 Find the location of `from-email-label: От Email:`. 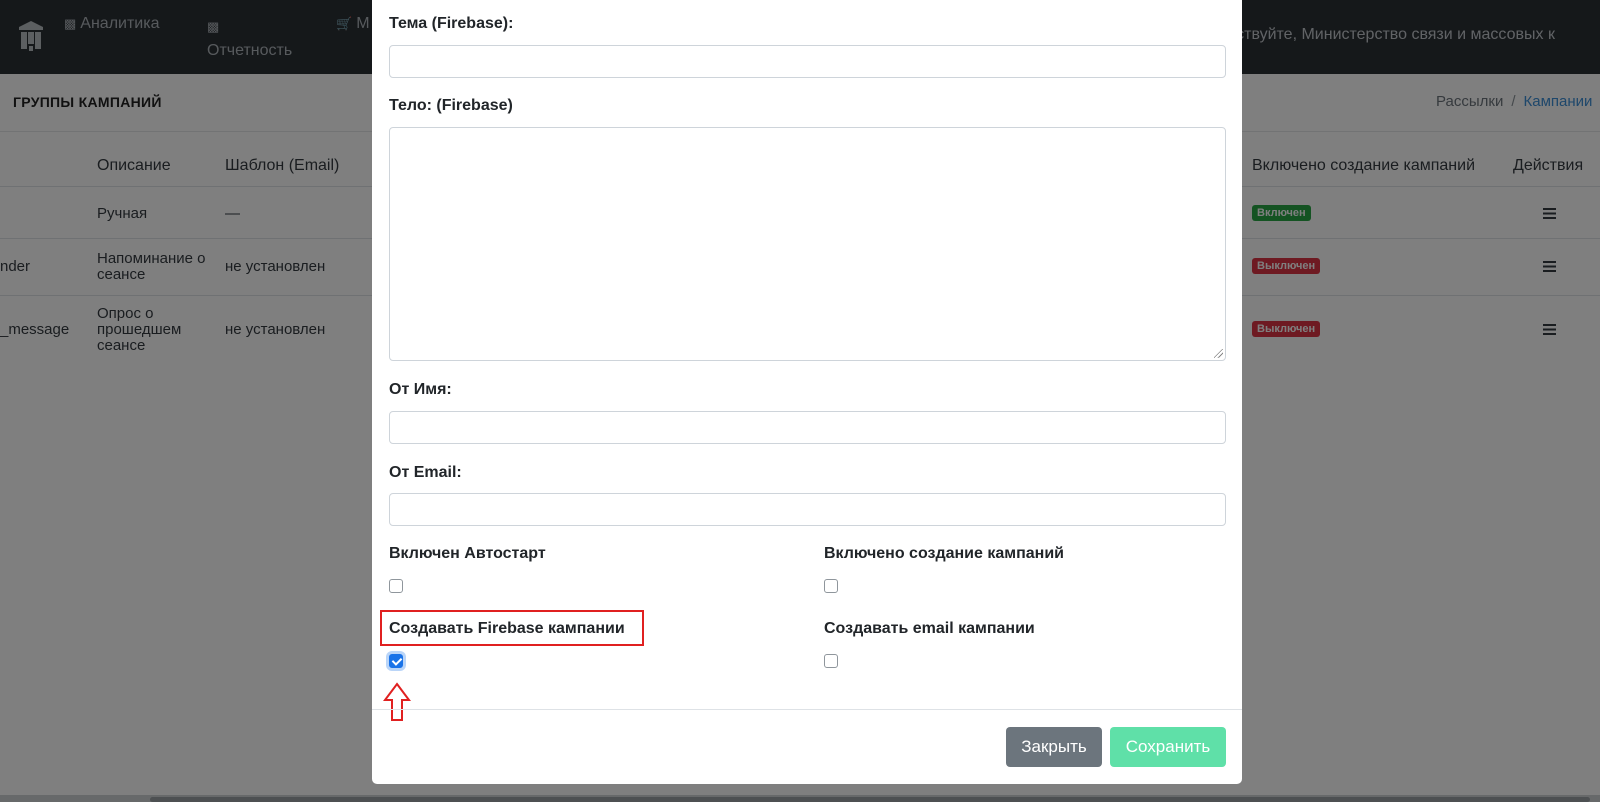

from-email-label: От Email: is located at coordinates (425, 472).